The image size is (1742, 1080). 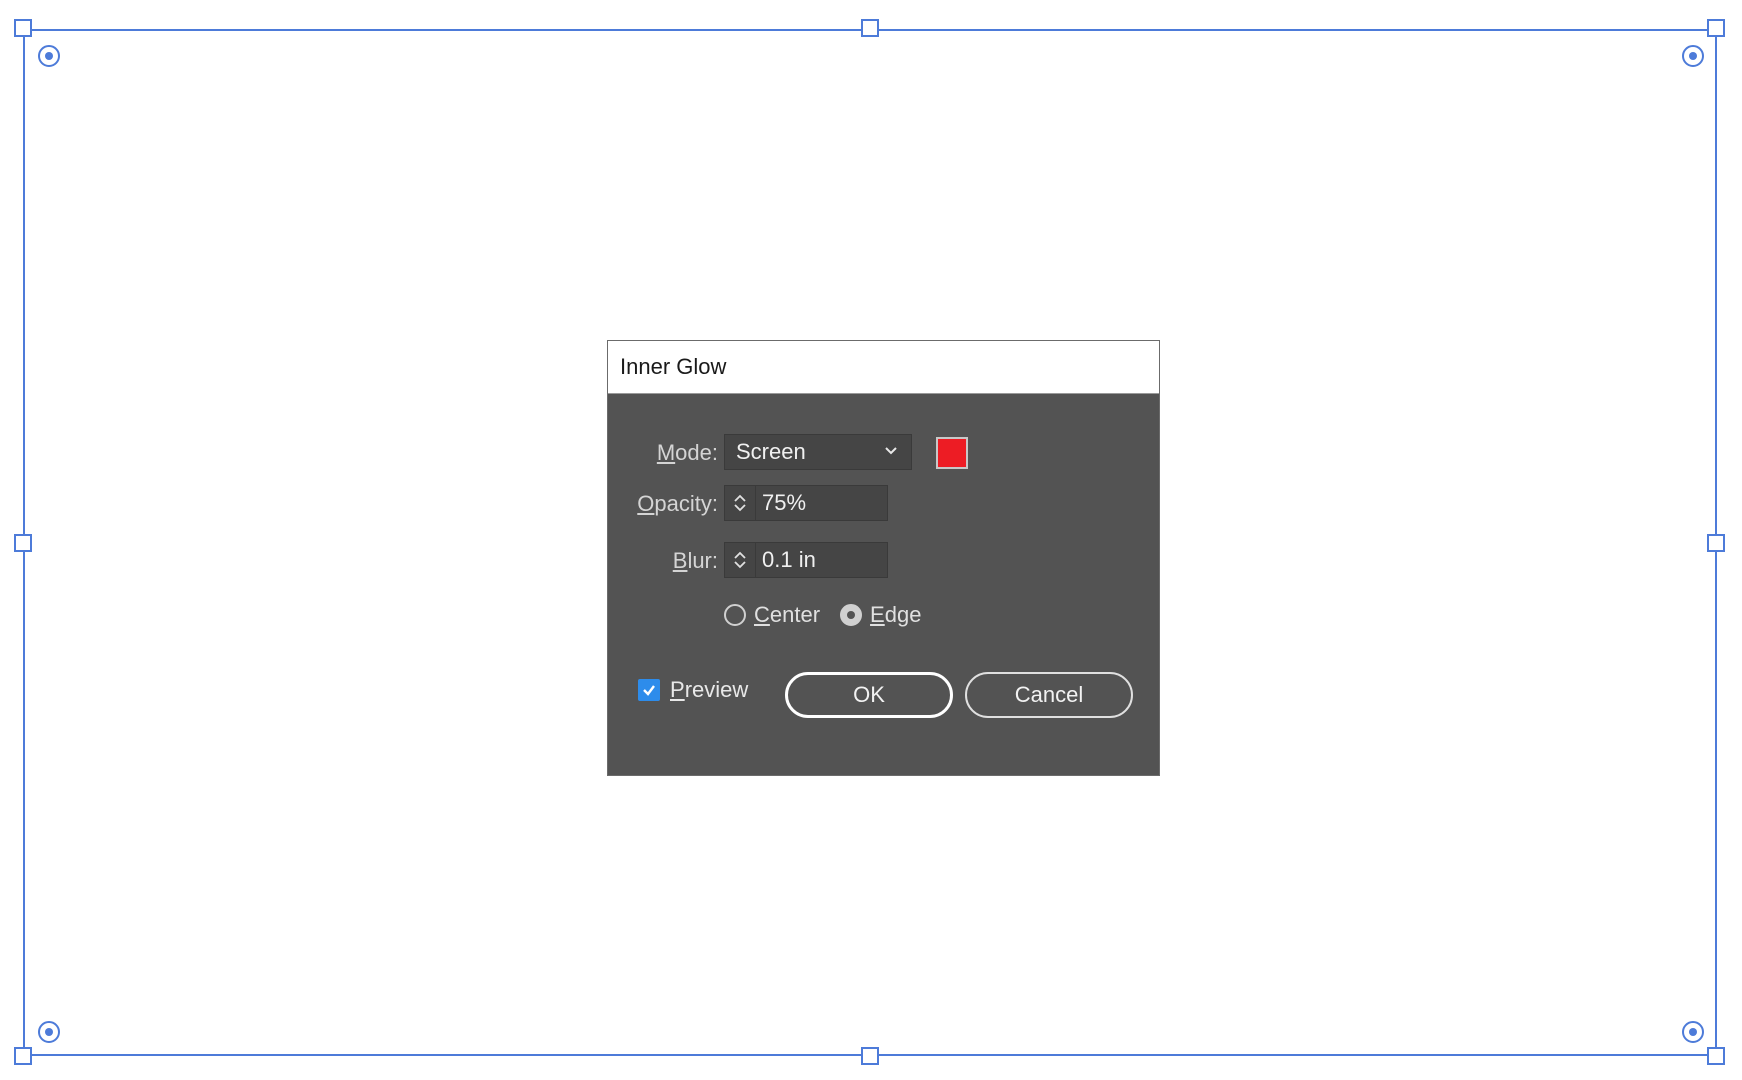 What do you see at coordinates (1716, 543) in the screenshot?
I see `handle-middle-right` at bounding box center [1716, 543].